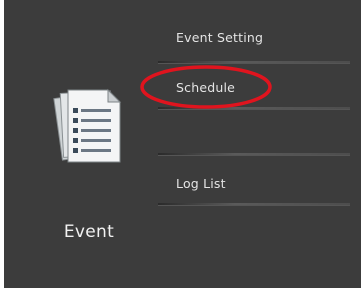 The width and height of the screenshot is (361, 288). What do you see at coordinates (206, 87) in the screenshot?
I see `highlight-ellipse` at bounding box center [206, 87].